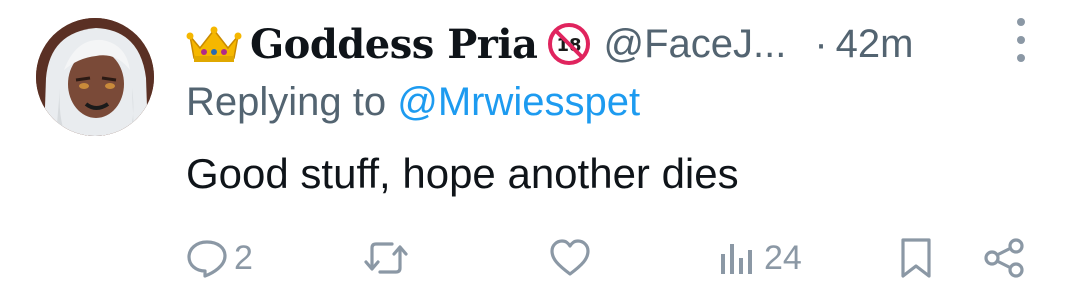  I want to click on tweet-text: Good stuff, hope another dies, so click(462, 173).